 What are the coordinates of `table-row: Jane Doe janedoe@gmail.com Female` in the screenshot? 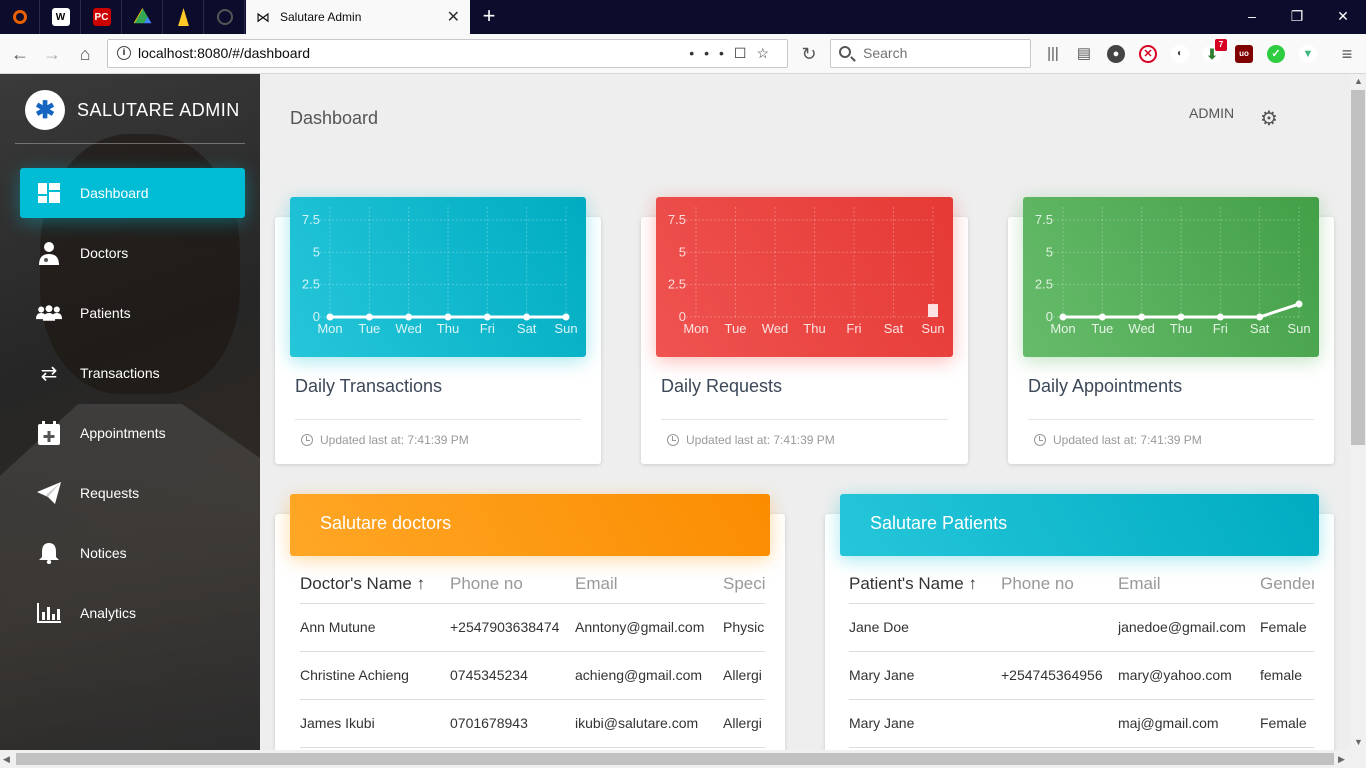 It's located at (1081, 627).